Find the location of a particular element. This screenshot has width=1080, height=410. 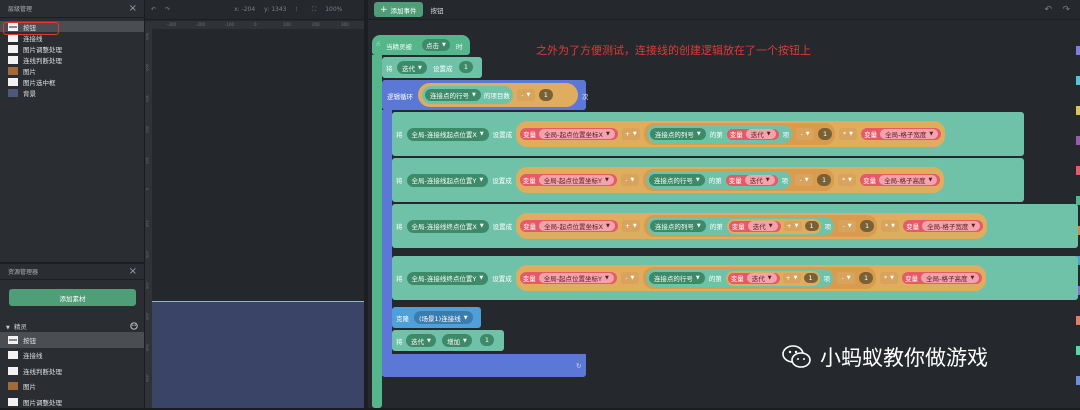

list-item-block: 连接点的列号 ▼ 的第 变量 迭代 ▼ 项 is located at coordinates (719, 134).